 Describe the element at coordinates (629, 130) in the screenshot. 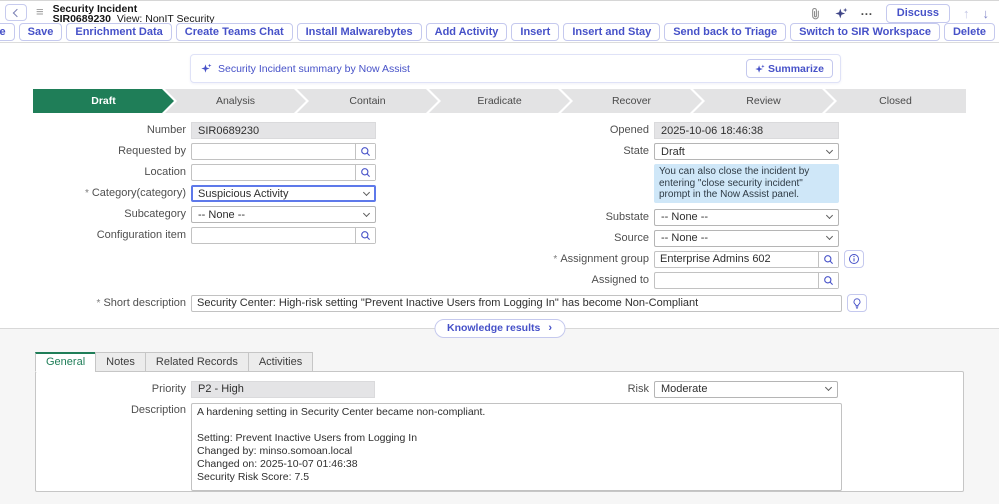

I see `opened-label: Opened` at that location.